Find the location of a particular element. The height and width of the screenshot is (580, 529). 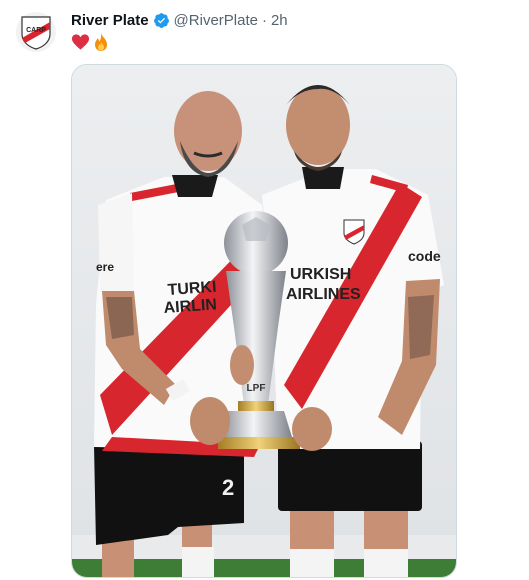

svg-text: URKISH is located at coordinates (320, 274).